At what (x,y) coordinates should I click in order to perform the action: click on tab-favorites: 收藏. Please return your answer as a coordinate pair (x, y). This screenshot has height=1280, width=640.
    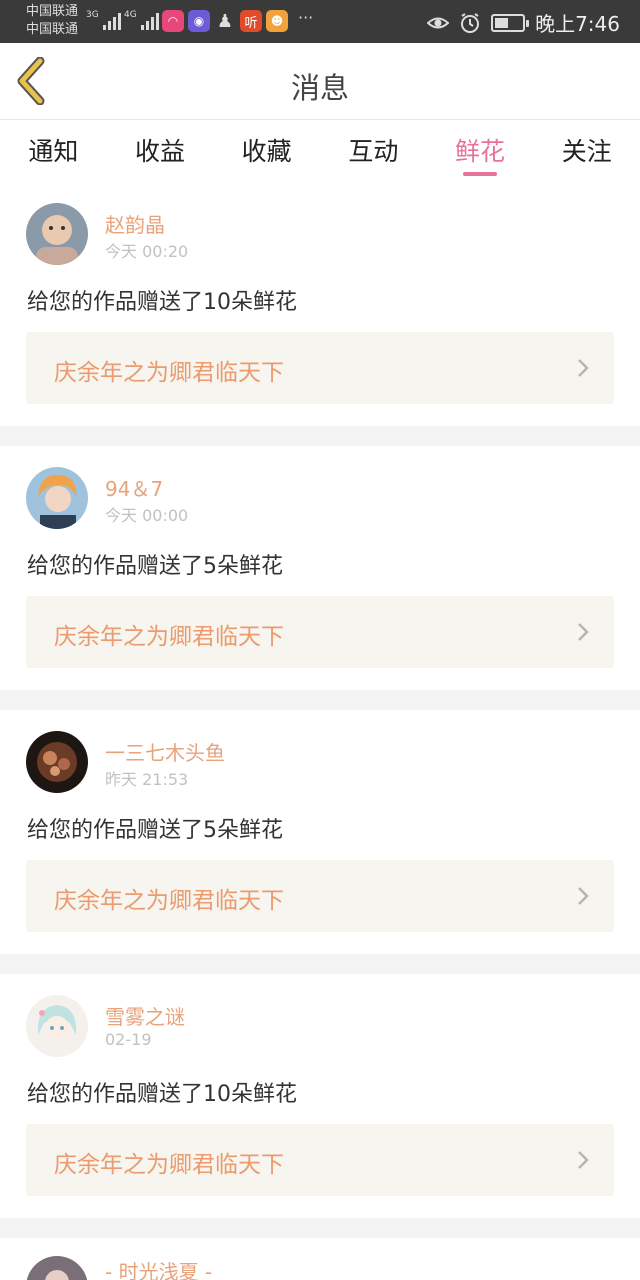
    Looking at the image, I should click on (266, 151).